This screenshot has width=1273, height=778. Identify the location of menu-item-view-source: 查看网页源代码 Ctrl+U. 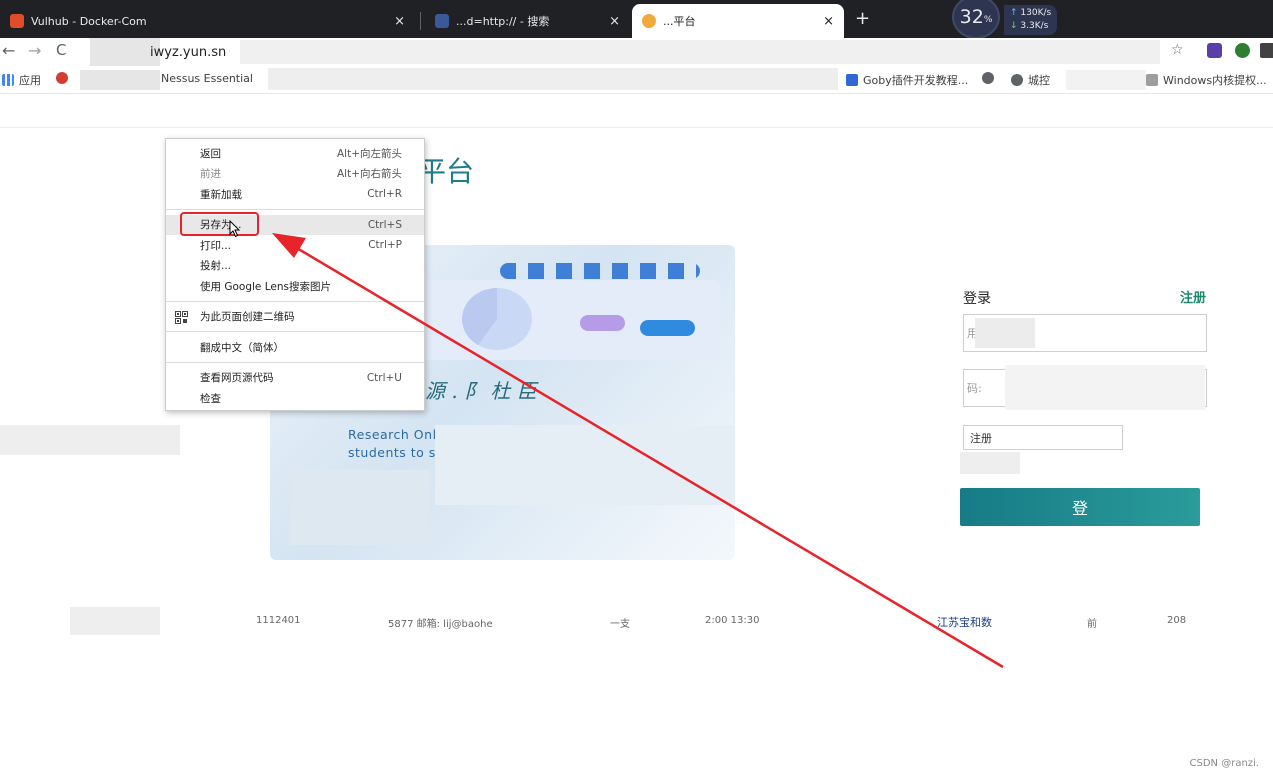
(295, 378).